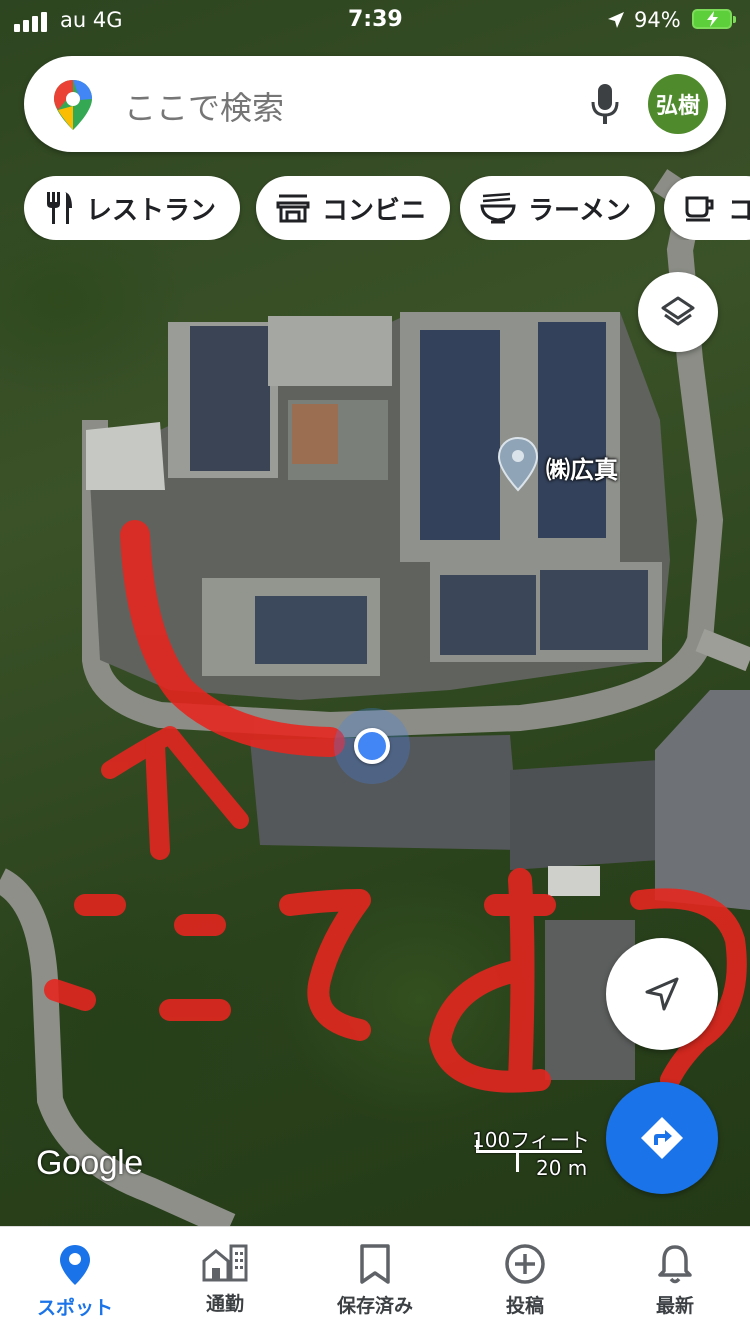 Image resolution: width=750 pixels, height=1334 pixels. Describe the element at coordinates (714, 19) in the screenshot. I see `battery-charging-icon` at that location.